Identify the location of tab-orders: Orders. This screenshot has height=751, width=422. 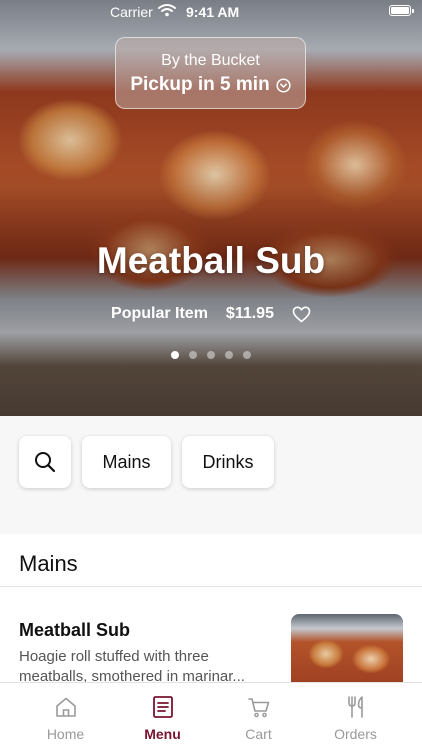
(355, 717).